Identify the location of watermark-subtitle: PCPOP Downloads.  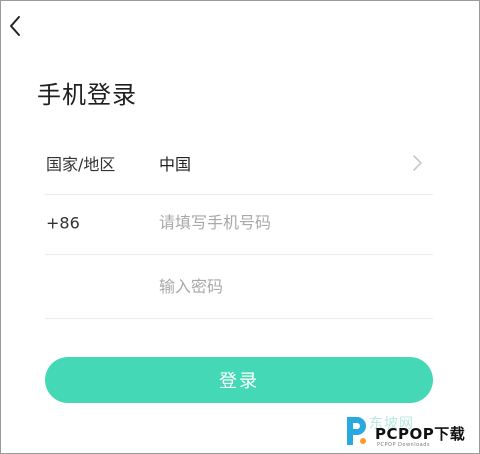
(404, 445).